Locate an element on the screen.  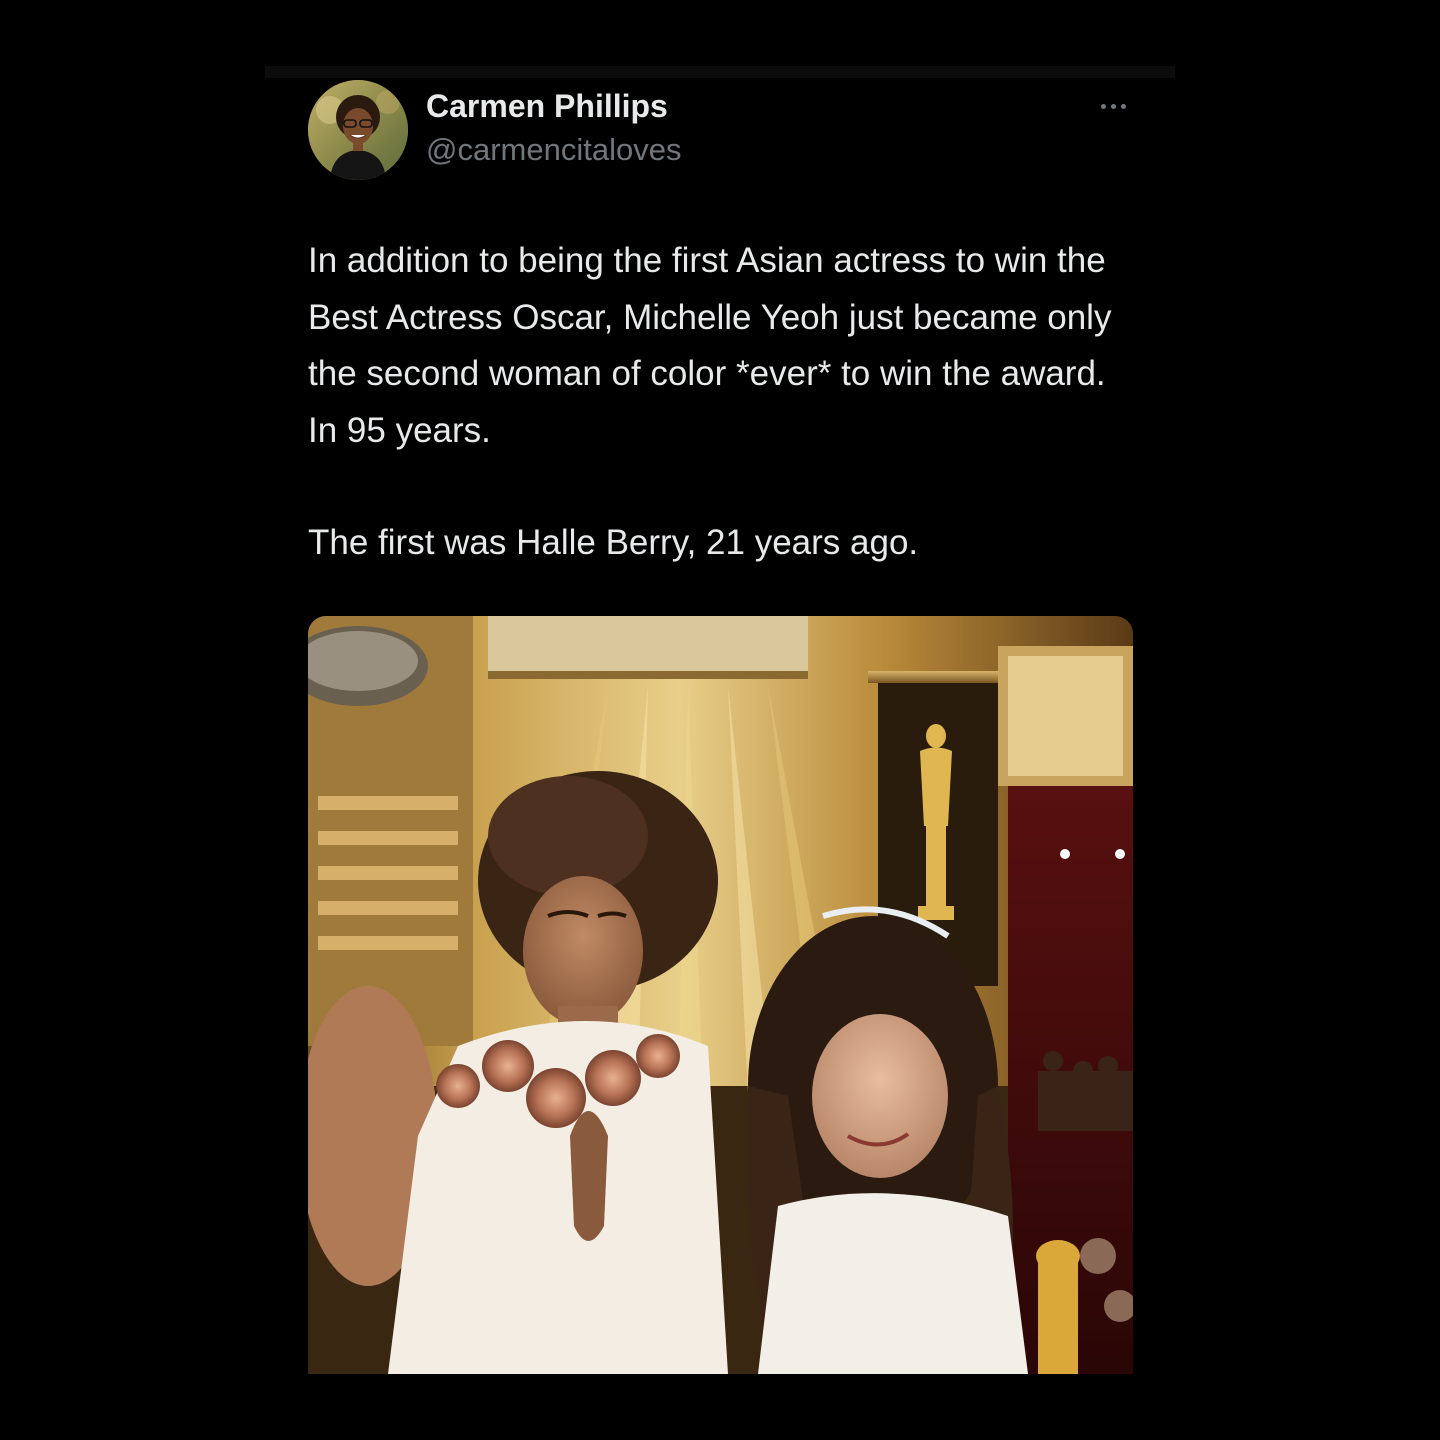
tweet-text-paragraph: The first was Halle Berry, 21 years ago. is located at coordinates (613, 542).